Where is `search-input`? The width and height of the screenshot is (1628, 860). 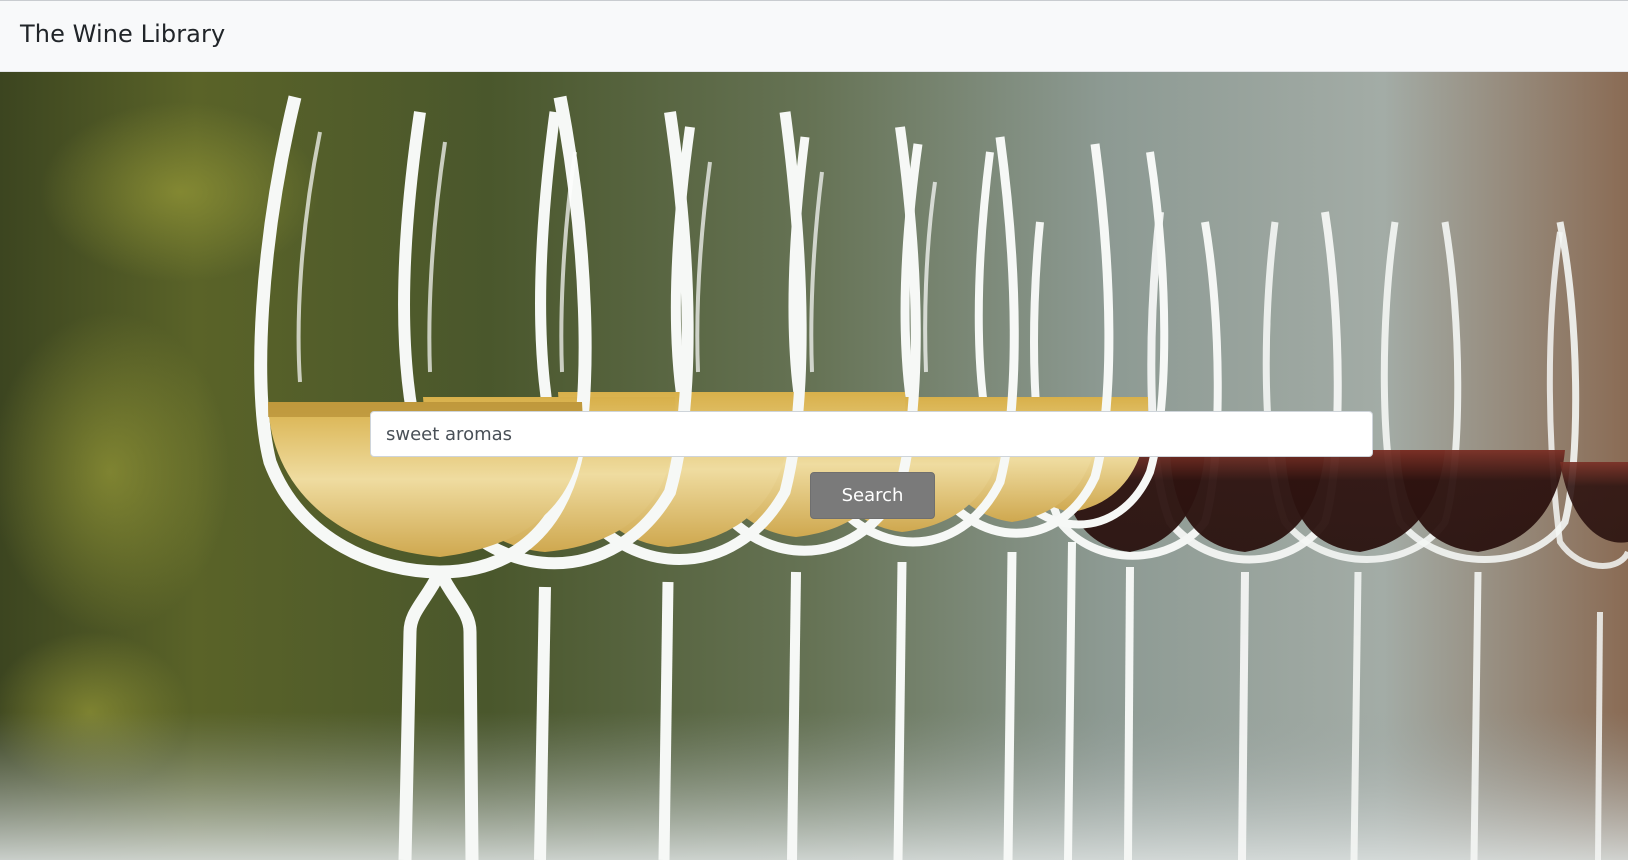
search-input is located at coordinates (871, 434).